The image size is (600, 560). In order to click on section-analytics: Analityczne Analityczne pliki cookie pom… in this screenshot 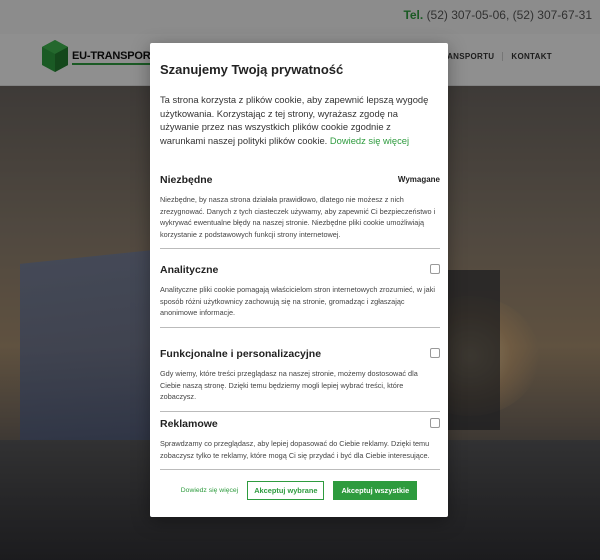, I will do `click(300, 296)`.